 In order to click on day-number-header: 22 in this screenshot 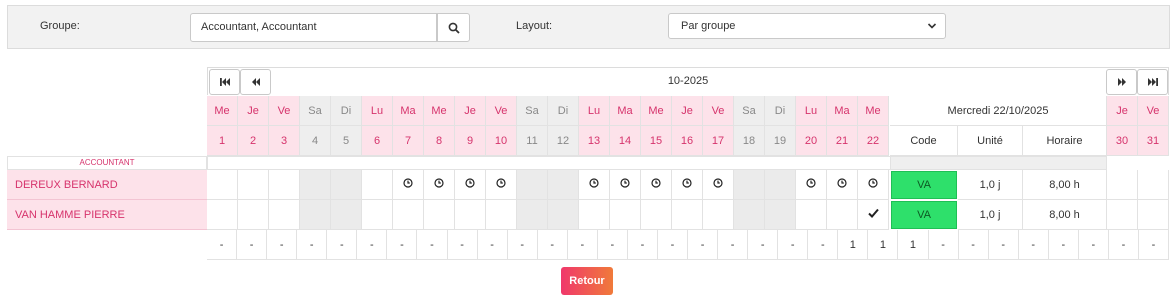, I will do `click(873, 141)`.